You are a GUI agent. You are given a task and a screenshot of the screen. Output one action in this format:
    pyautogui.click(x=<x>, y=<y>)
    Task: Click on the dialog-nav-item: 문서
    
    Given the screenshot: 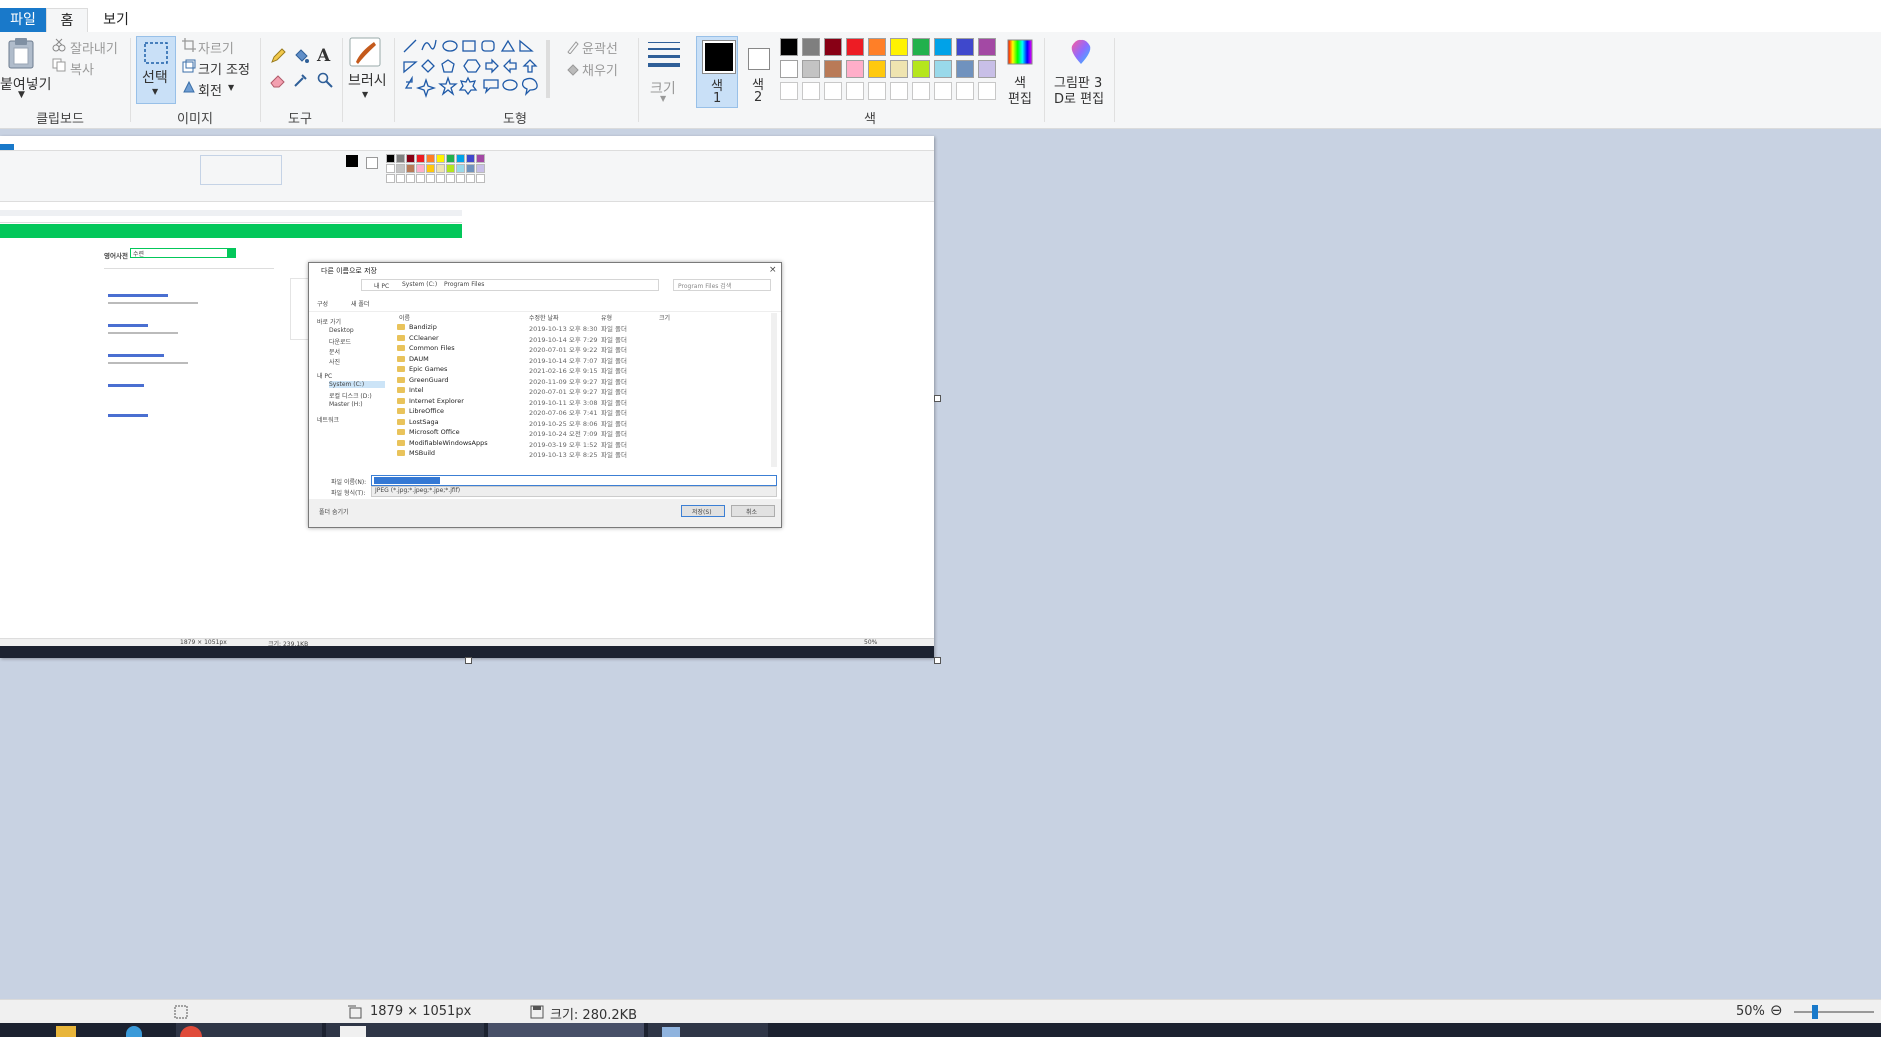 What is the action you would take?
    pyautogui.click(x=334, y=351)
    